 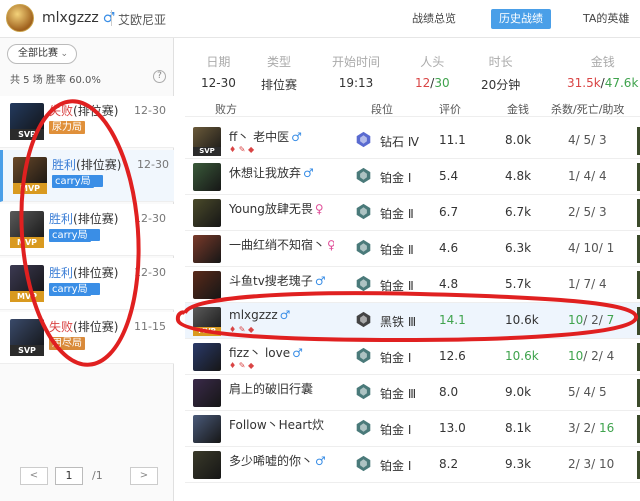 I want to click on player-row: Follow丶Heart炊 铂金 Ⅰ 13.0 8.1k 3/ 2/ 16, so click(x=412, y=429).